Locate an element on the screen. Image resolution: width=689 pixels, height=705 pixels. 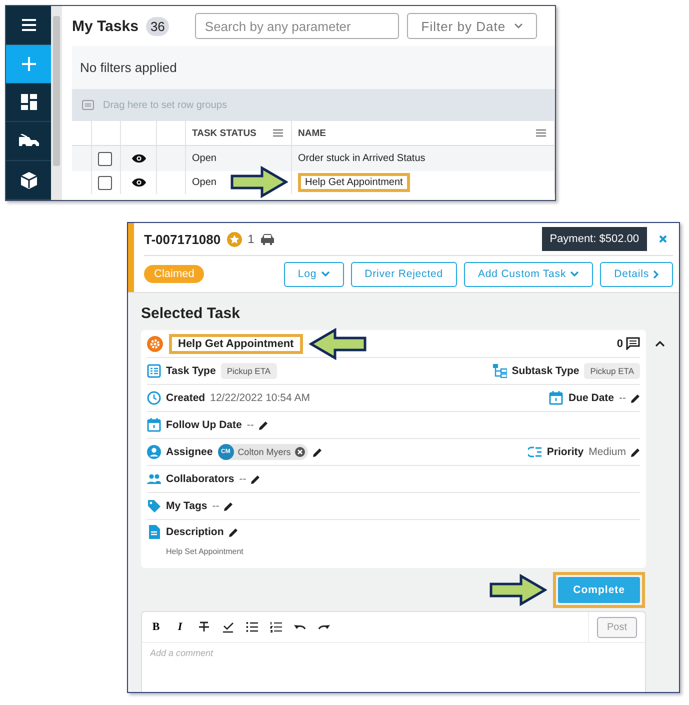
action-button: Details is located at coordinates (636, 274).